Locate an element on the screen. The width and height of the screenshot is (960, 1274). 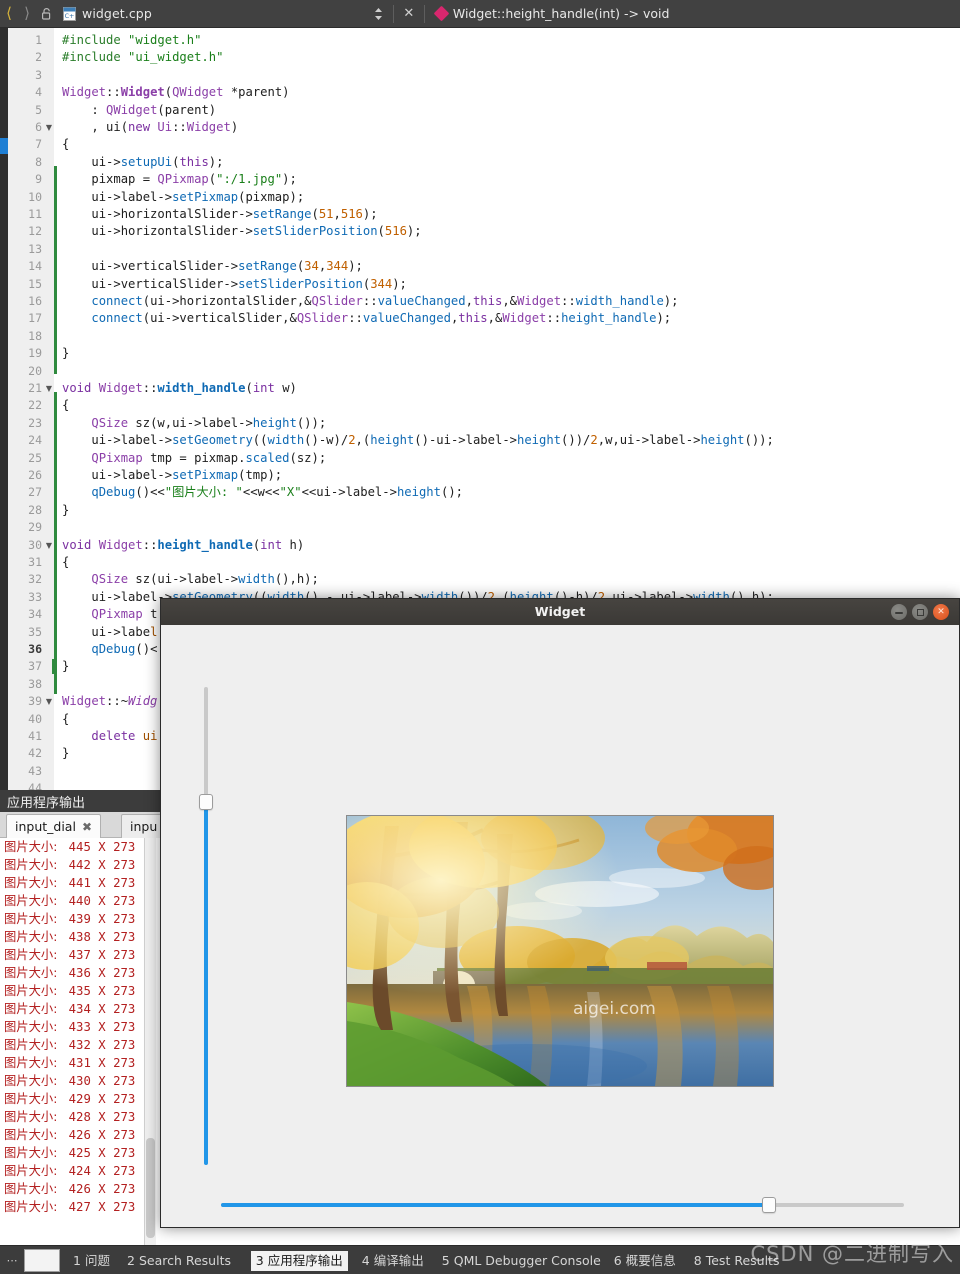
status-bar-item-search-results: 2 Search Results is located at coordinates (179, 1261).